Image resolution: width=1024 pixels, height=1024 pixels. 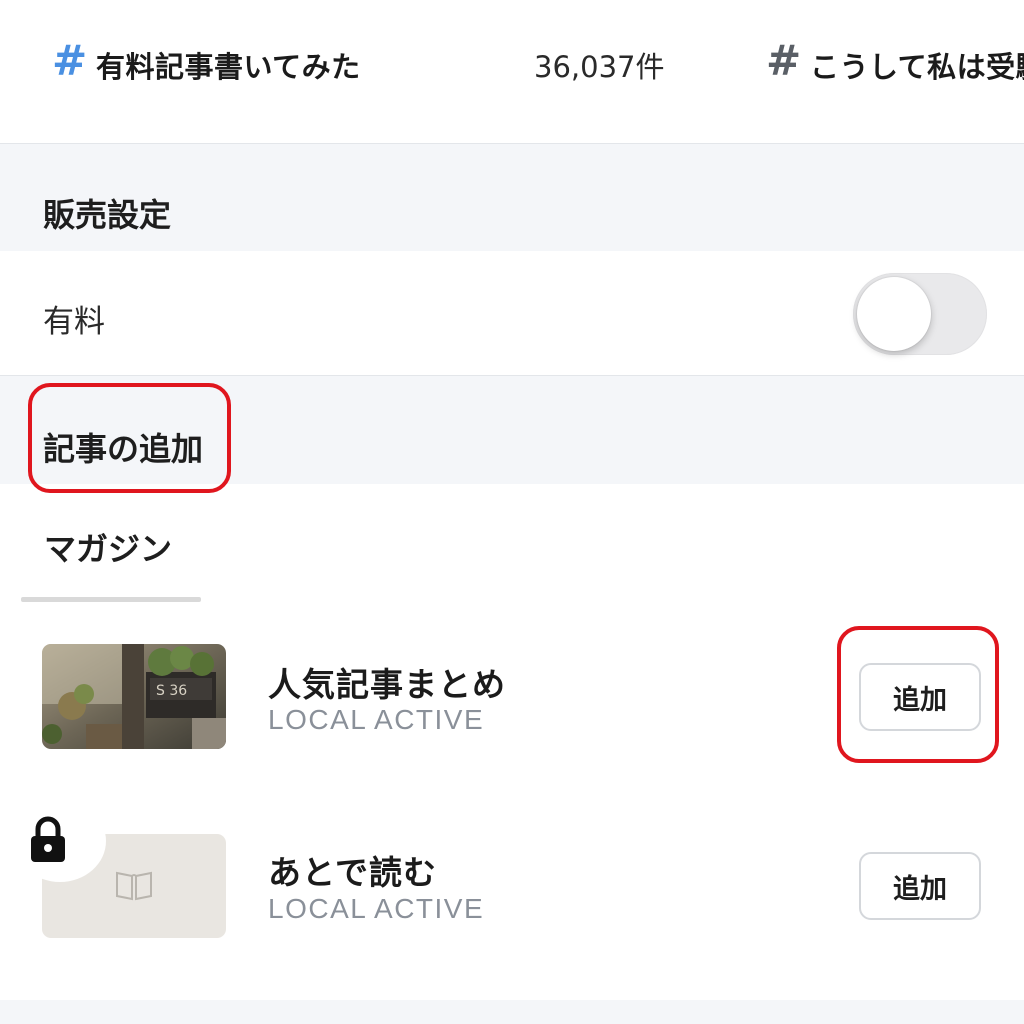 What do you see at coordinates (111, 599) in the screenshot?
I see `tab-underline` at bounding box center [111, 599].